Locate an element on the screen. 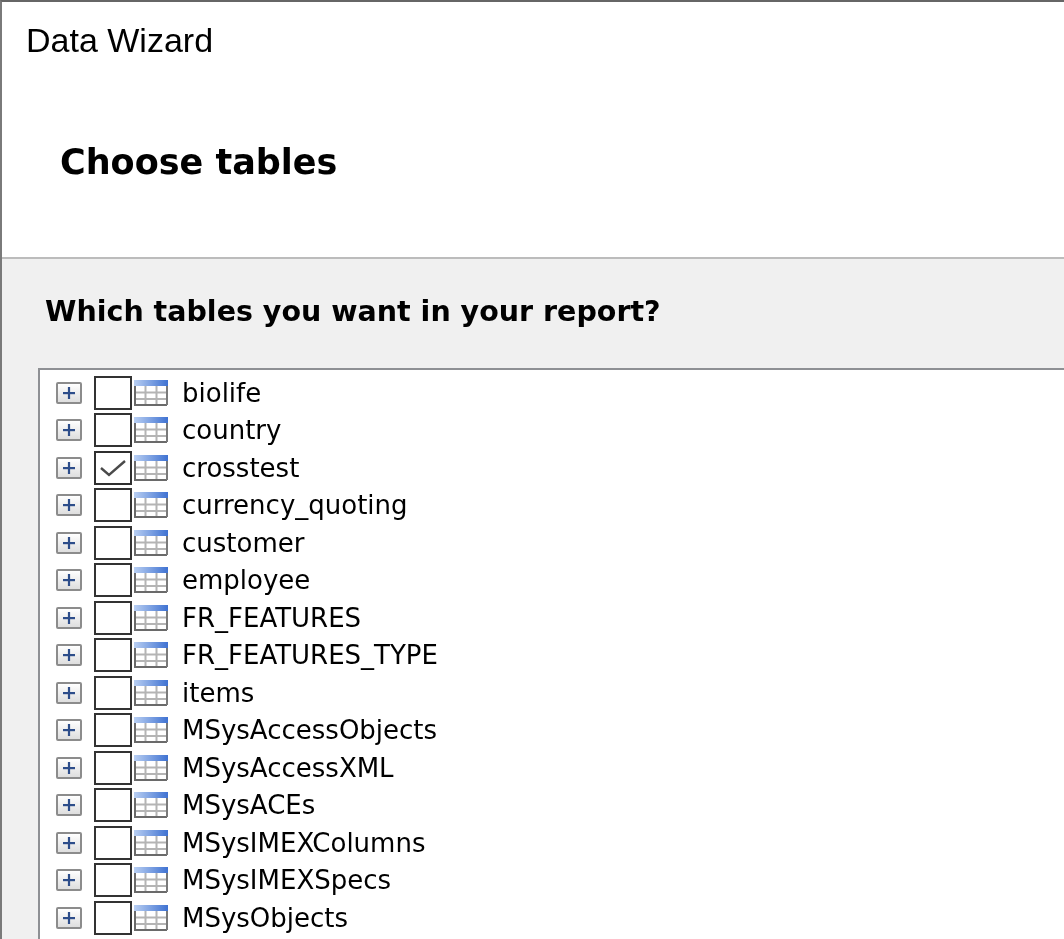 The width and height of the screenshot is (1064, 939). table-name: MSysAccessXML is located at coordinates (288, 767).